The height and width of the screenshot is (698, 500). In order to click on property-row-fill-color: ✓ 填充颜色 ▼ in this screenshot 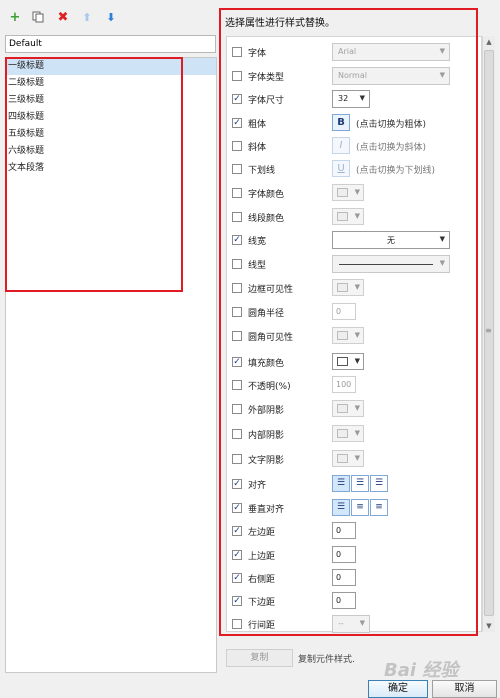, I will do `click(354, 362)`.